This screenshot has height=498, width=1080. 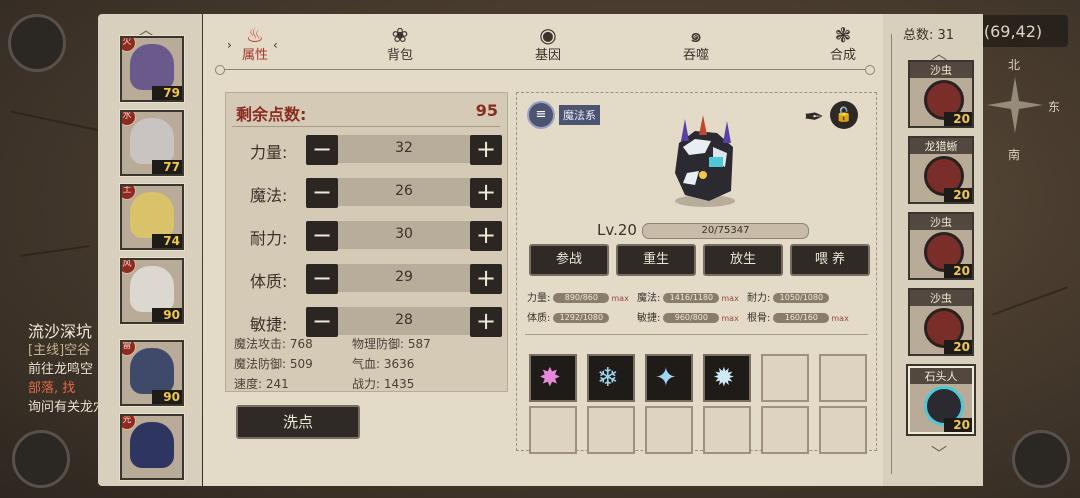 I want to click on stat-stepper: − 28 +, so click(x=404, y=322).